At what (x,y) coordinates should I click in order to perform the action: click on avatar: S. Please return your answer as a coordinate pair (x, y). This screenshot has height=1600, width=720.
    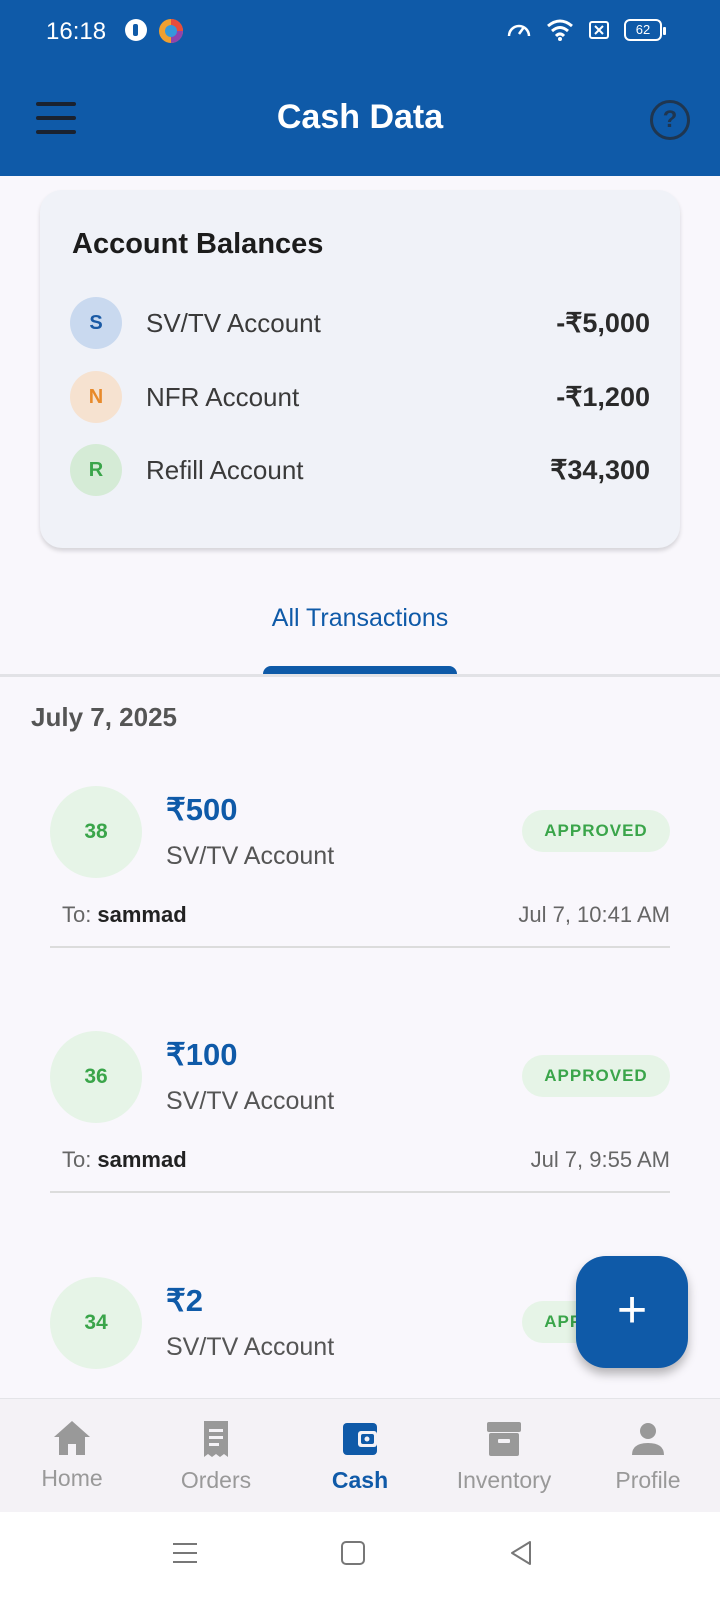
    Looking at the image, I should click on (96, 323).